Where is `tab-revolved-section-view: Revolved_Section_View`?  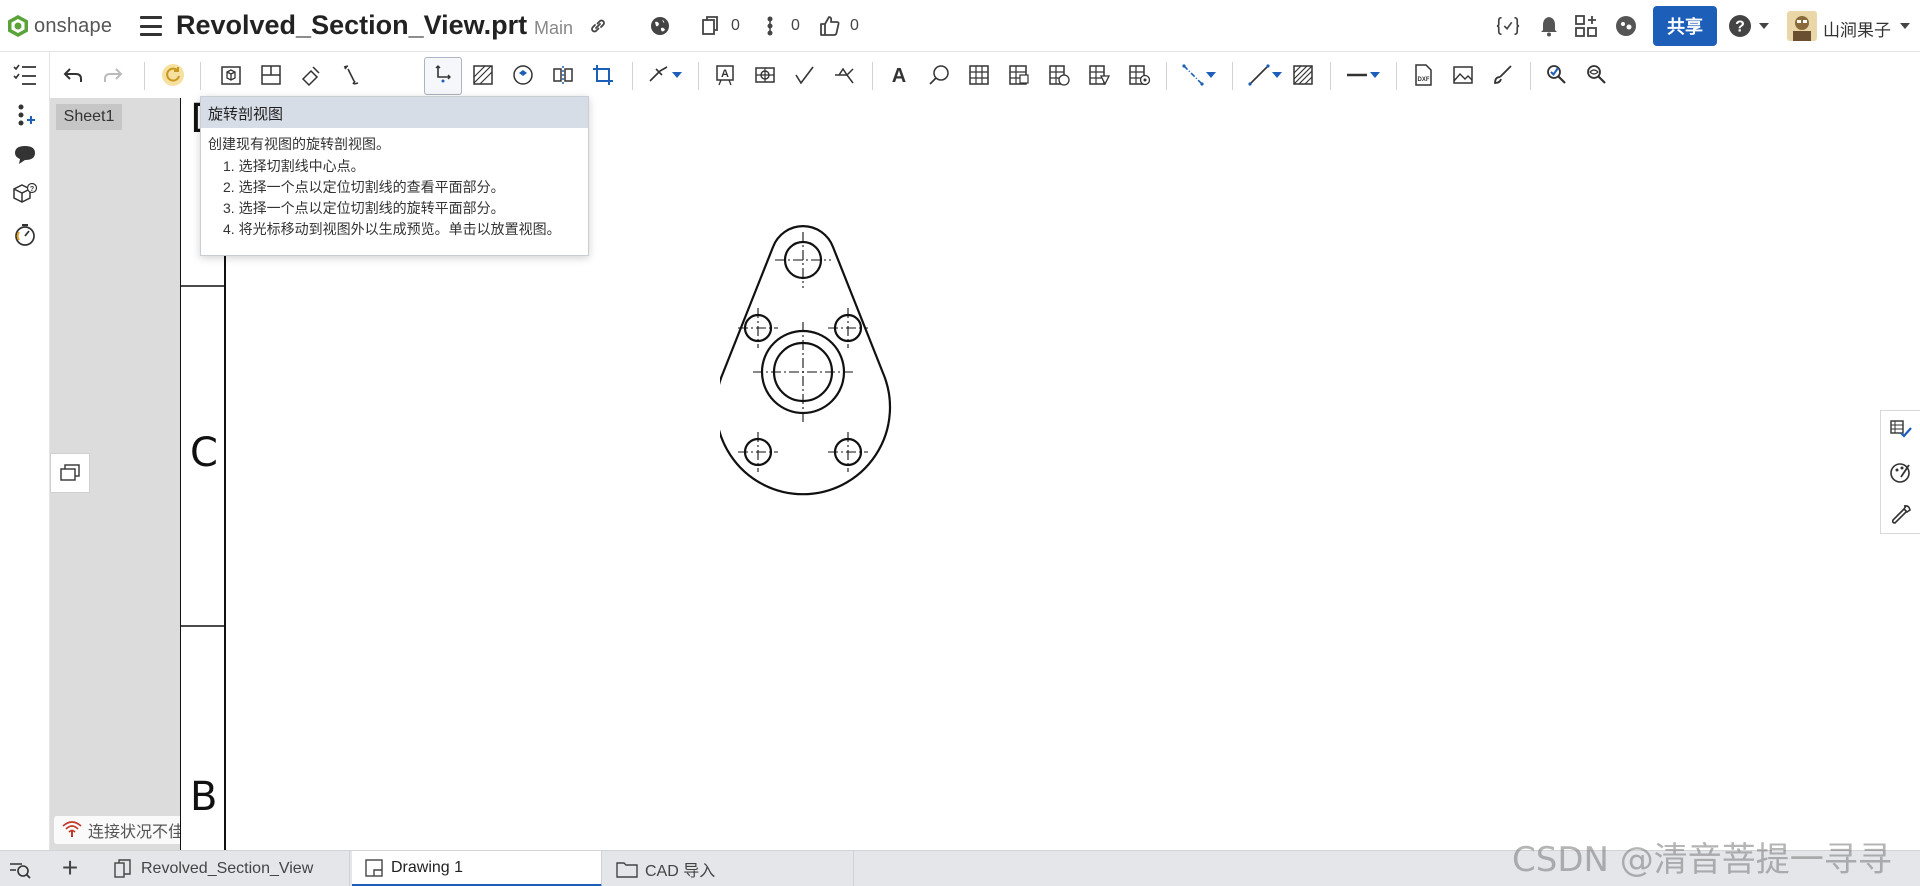 tab-revolved-section-view: Revolved_Section_View is located at coordinates (225, 868).